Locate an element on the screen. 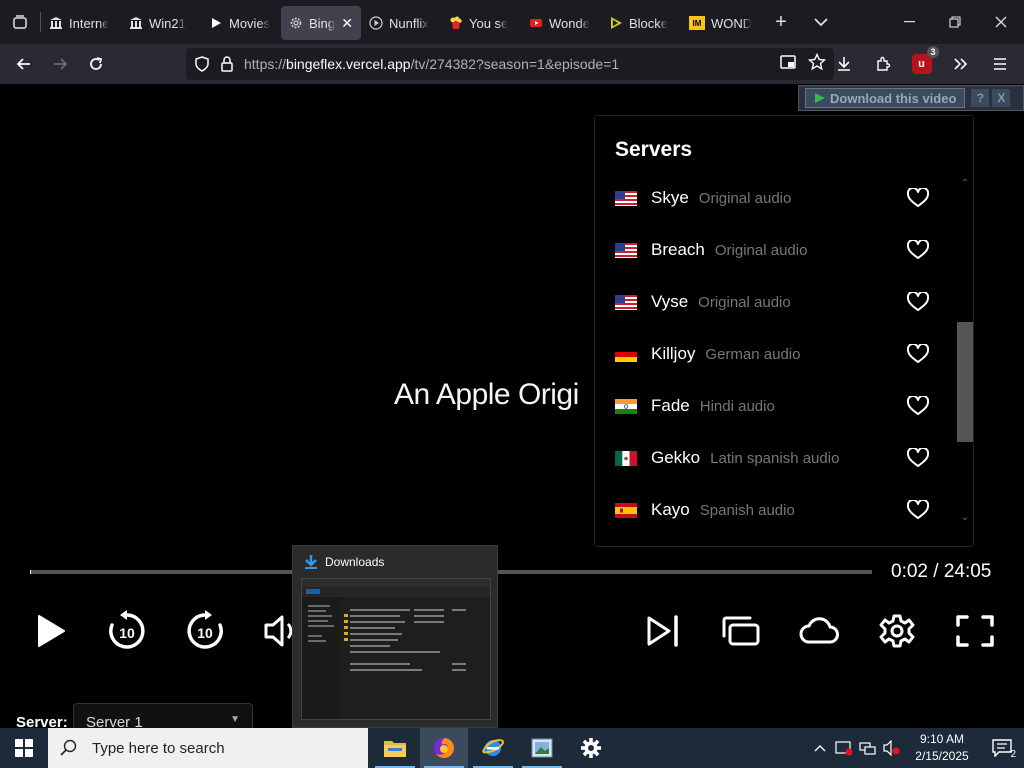  extensions-button is located at coordinates (882, 64).